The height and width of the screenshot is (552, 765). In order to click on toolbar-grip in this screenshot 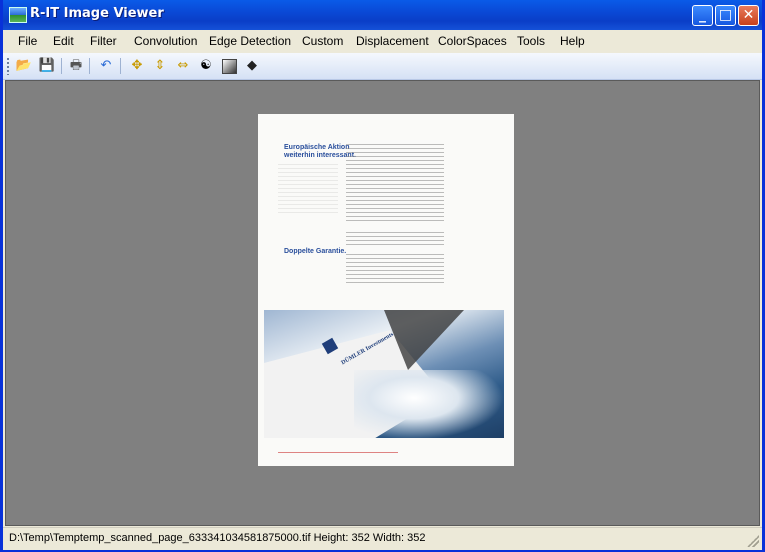, I will do `click(8, 66)`.